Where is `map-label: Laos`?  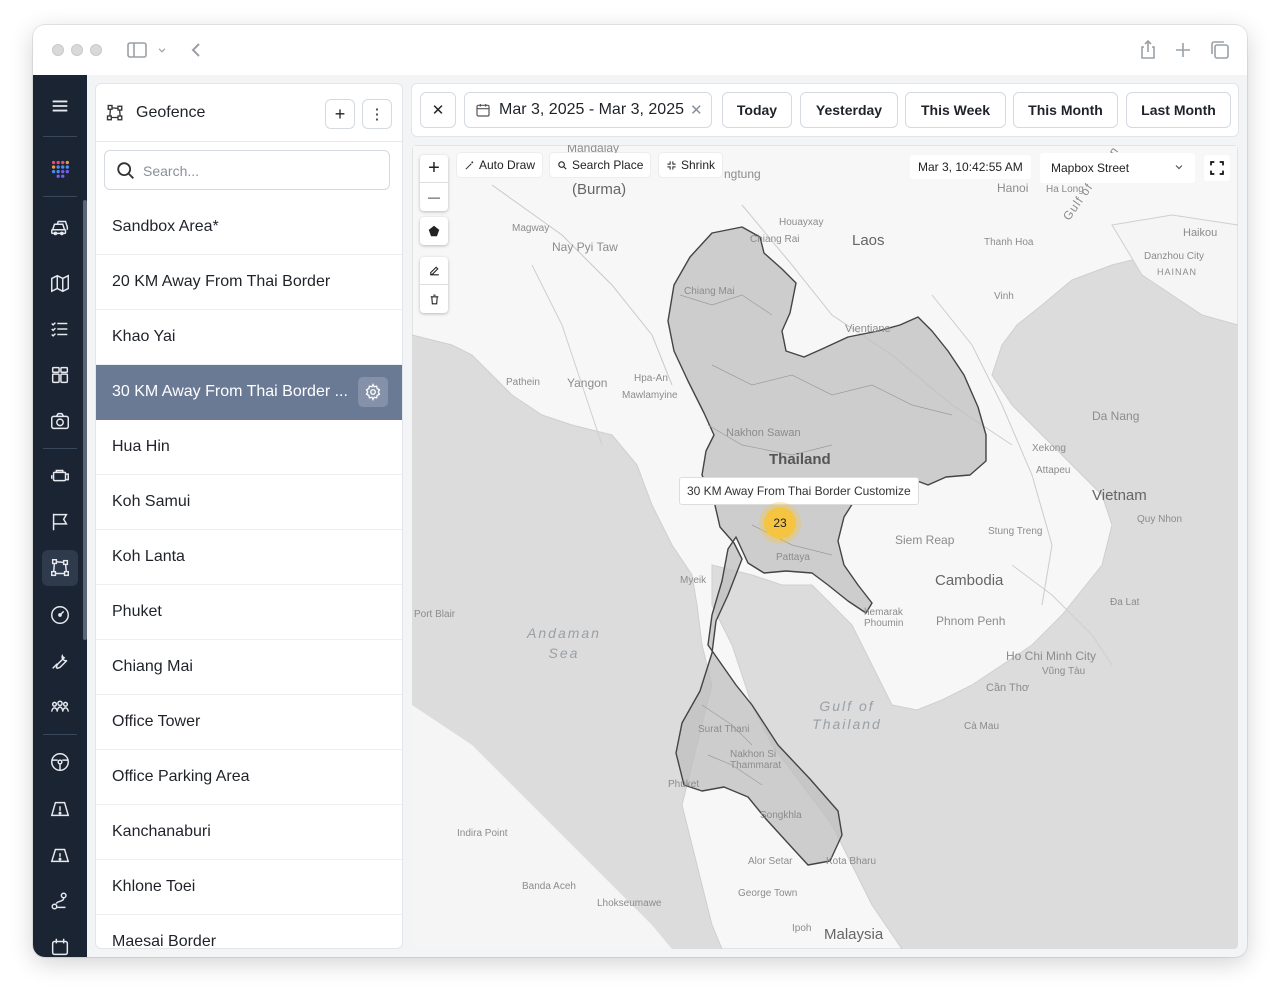 map-label: Laos is located at coordinates (868, 240).